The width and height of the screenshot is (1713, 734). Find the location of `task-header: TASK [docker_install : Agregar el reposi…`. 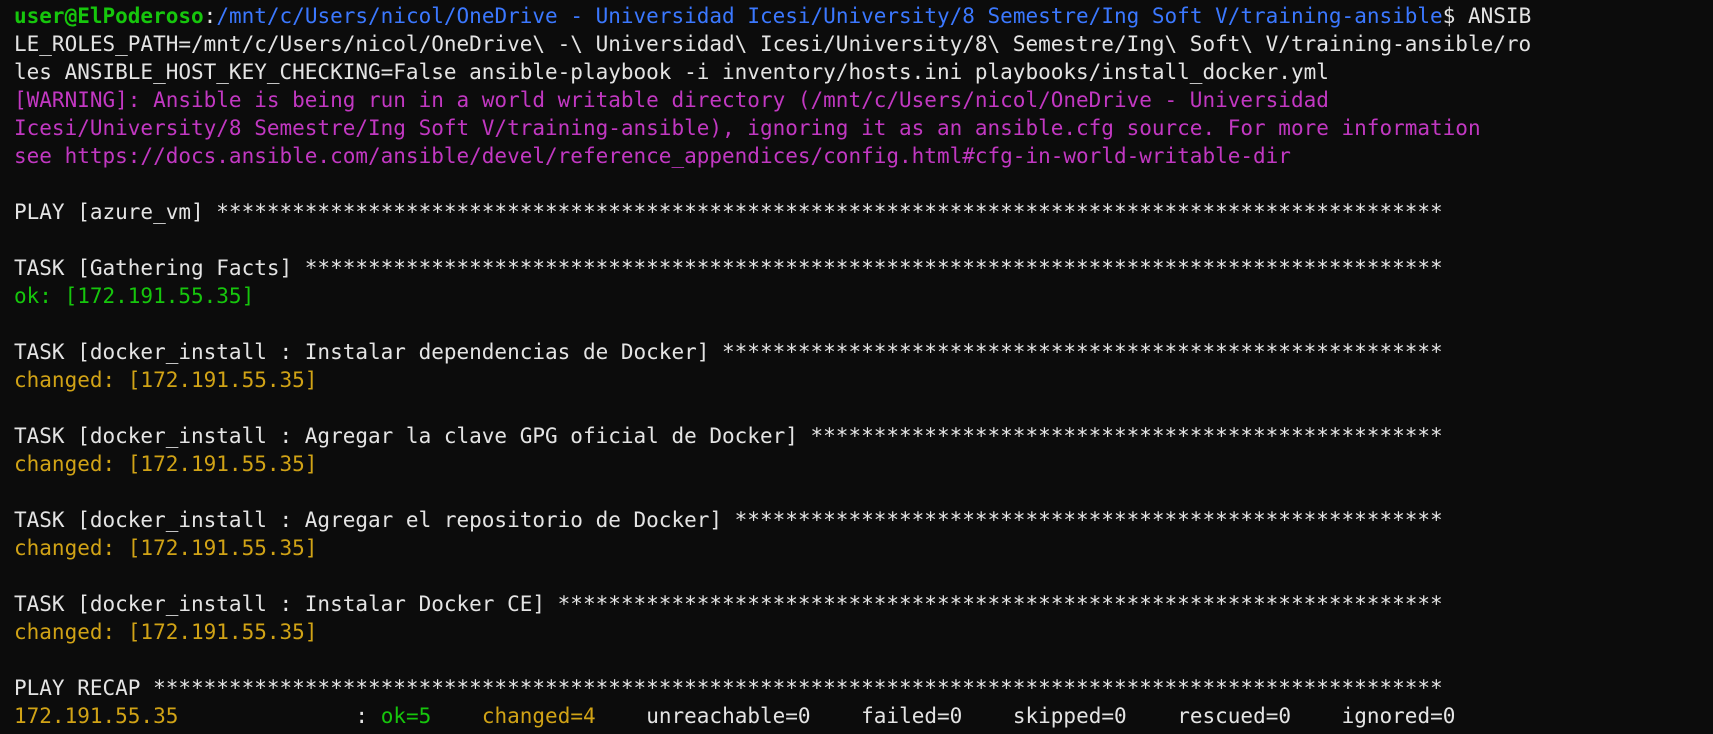

task-header: TASK [docker_install : Agregar el reposi… is located at coordinates (728, 520).